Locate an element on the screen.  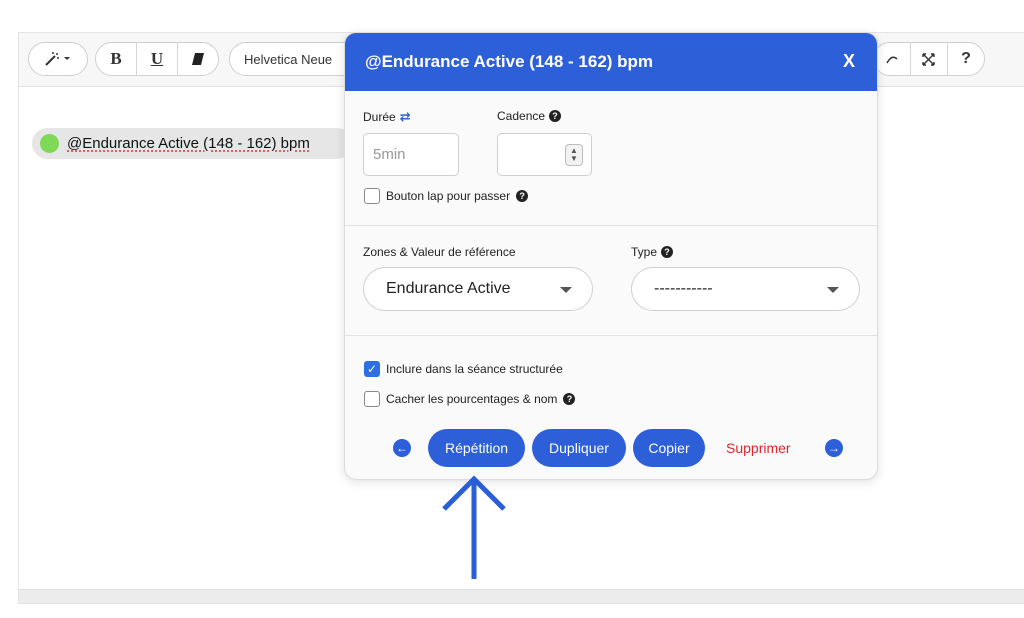
magic-wand-dropdown is located at coordinates (58, 59).